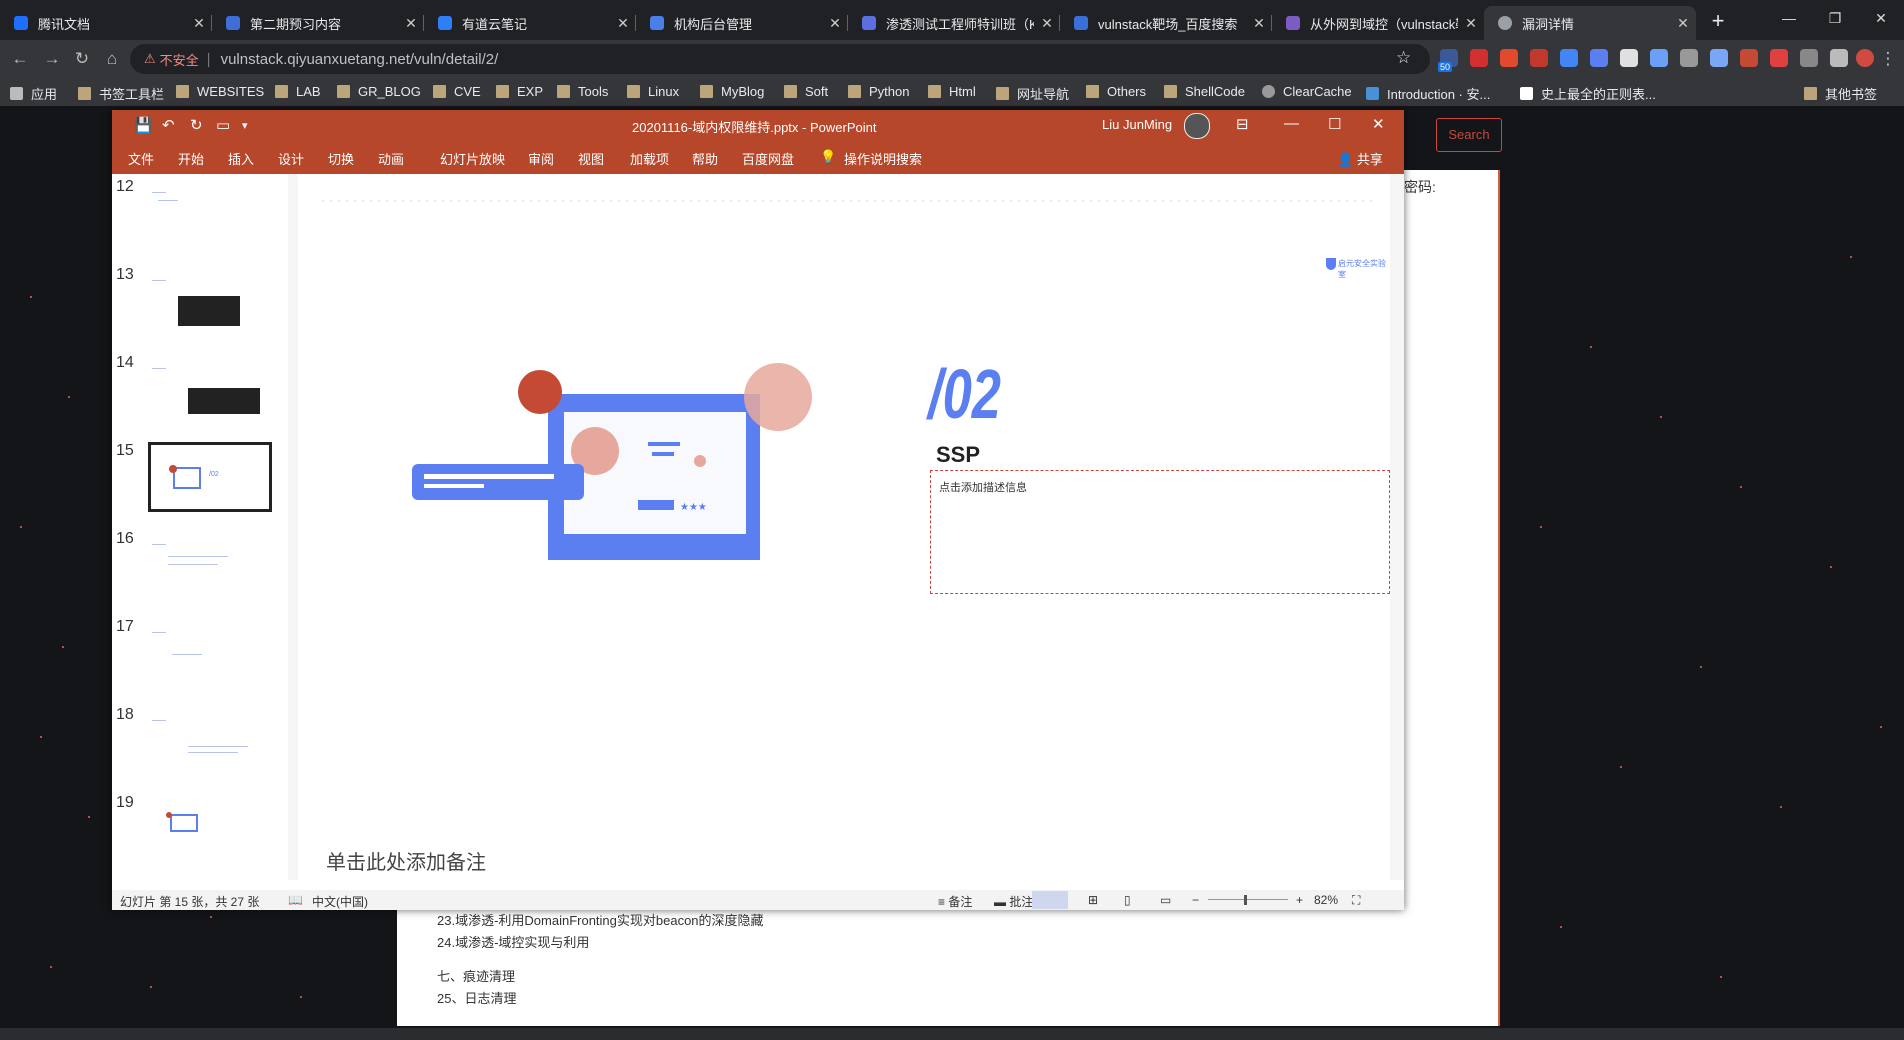 The width and height of the screenshot is (1904, 1040). Describe the element at coordinates (340, 901) in the screenshot. I see `language: 中文(中国)` at that location.